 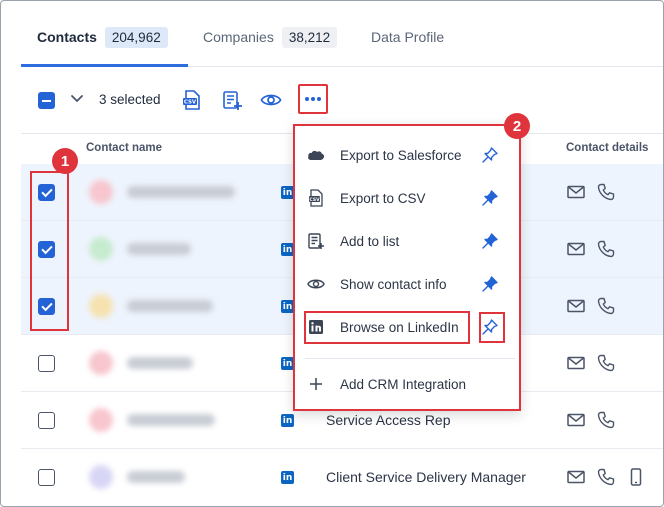 I want to click on menu-item-export-csv: CSV Export to CSV, so click(x=407, y=198).